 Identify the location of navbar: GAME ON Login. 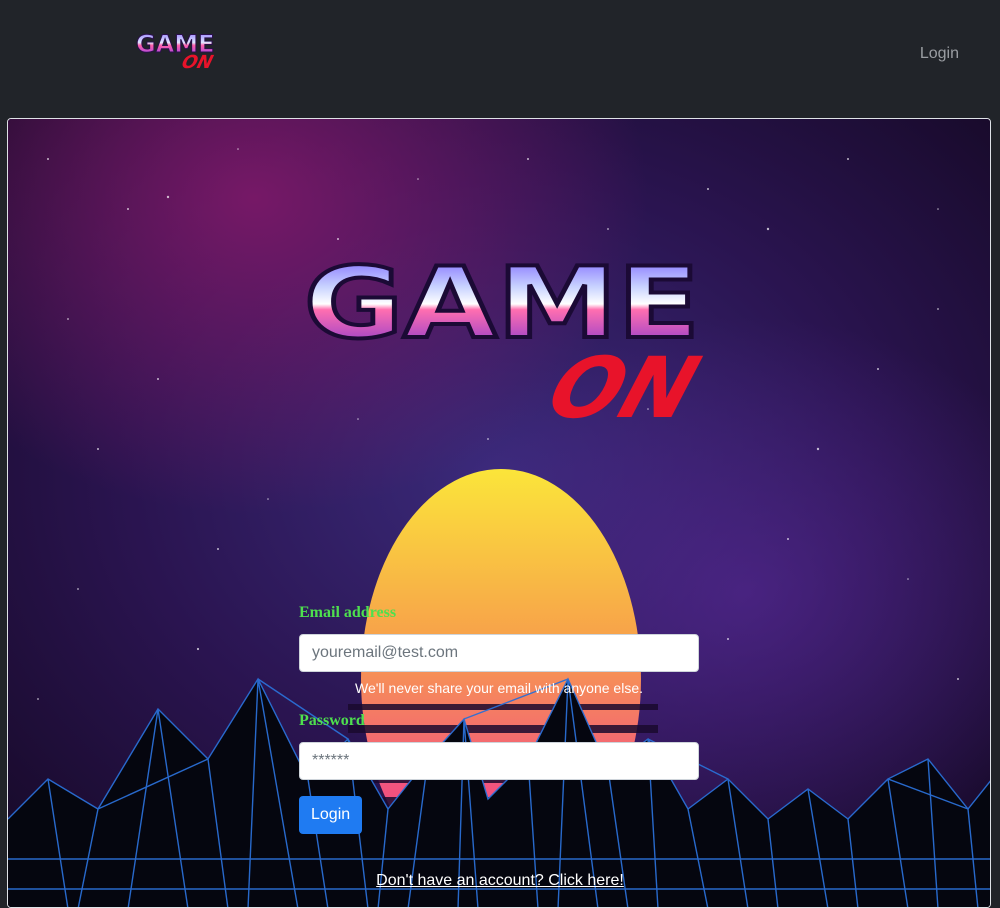
(500, 55).